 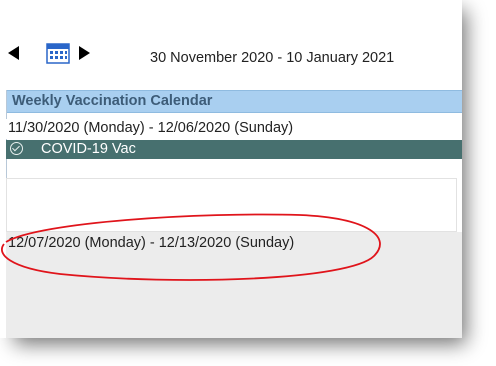 I want to click on triangle-left-icon, so click(x=13, y=53).